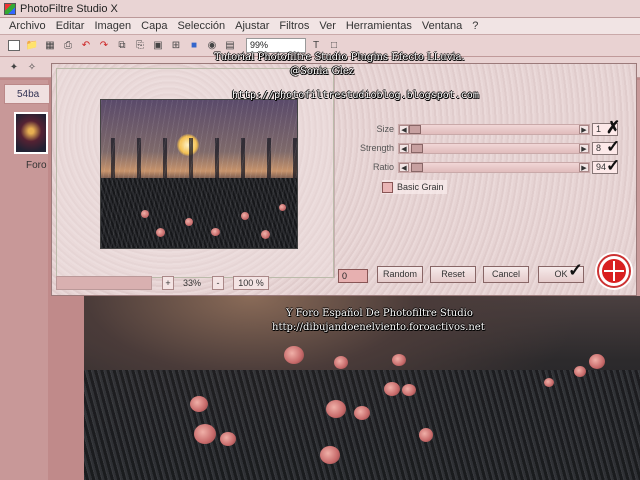 The width and height of the screenshot is (640, 480). I want to click on basic-grain-checkbox, so click(387, 187).